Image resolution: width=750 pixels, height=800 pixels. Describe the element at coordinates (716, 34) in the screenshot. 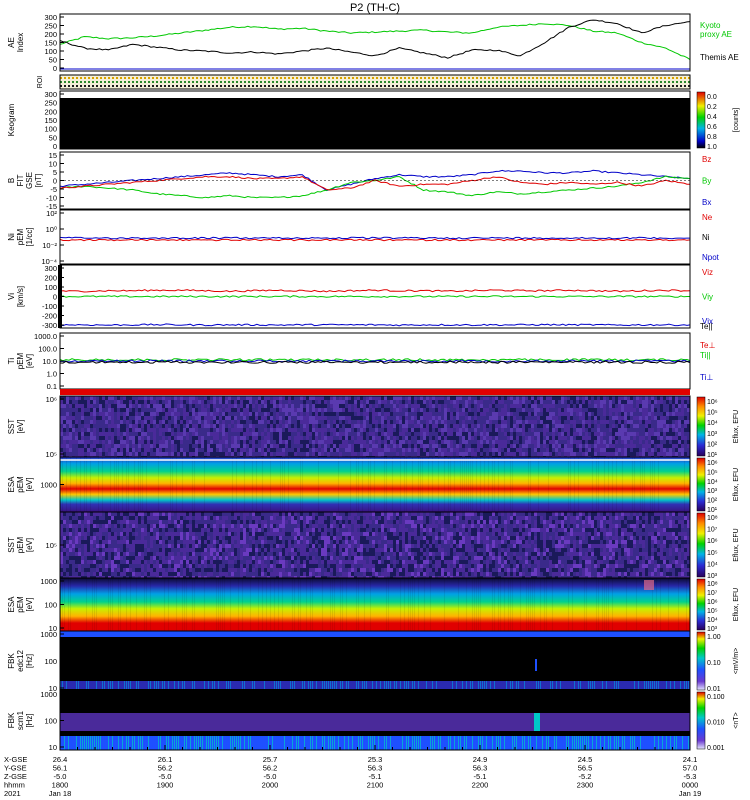

I see `ae-legend-item: proxy AE` at that location.